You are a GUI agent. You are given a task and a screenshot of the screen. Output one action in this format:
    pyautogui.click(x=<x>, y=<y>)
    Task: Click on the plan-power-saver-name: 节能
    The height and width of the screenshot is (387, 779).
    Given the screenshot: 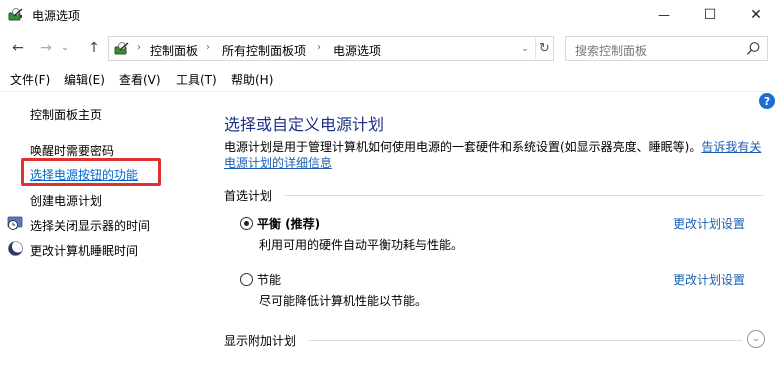 What is the action you would take?
    pyautogui.click(x=269, y=279)
    